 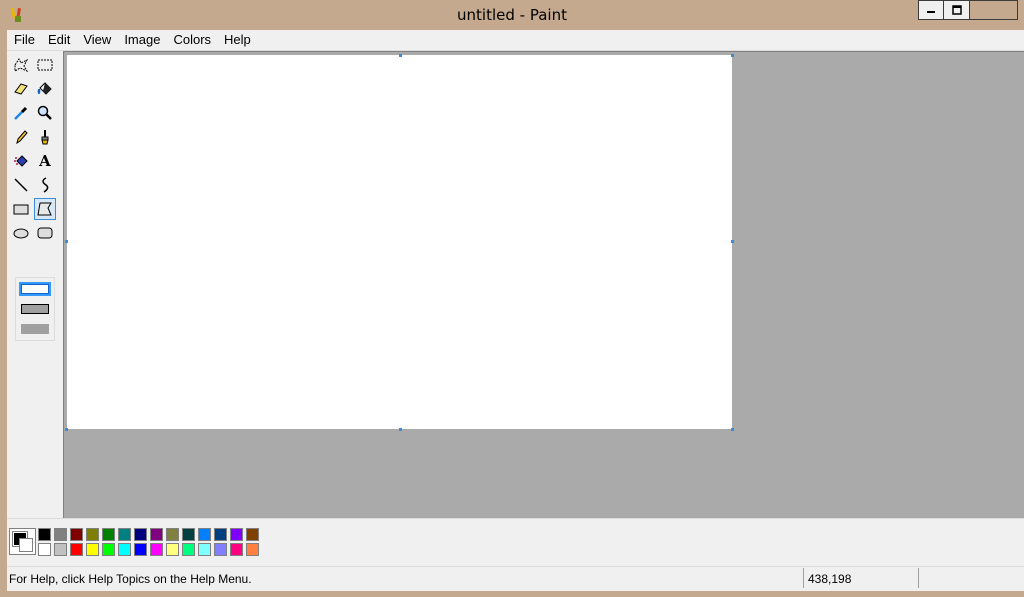 What do you see at coordinates (400, 429) in the screenshot?
I see `resize-handle-bottom` at bounding box center [400, 429].